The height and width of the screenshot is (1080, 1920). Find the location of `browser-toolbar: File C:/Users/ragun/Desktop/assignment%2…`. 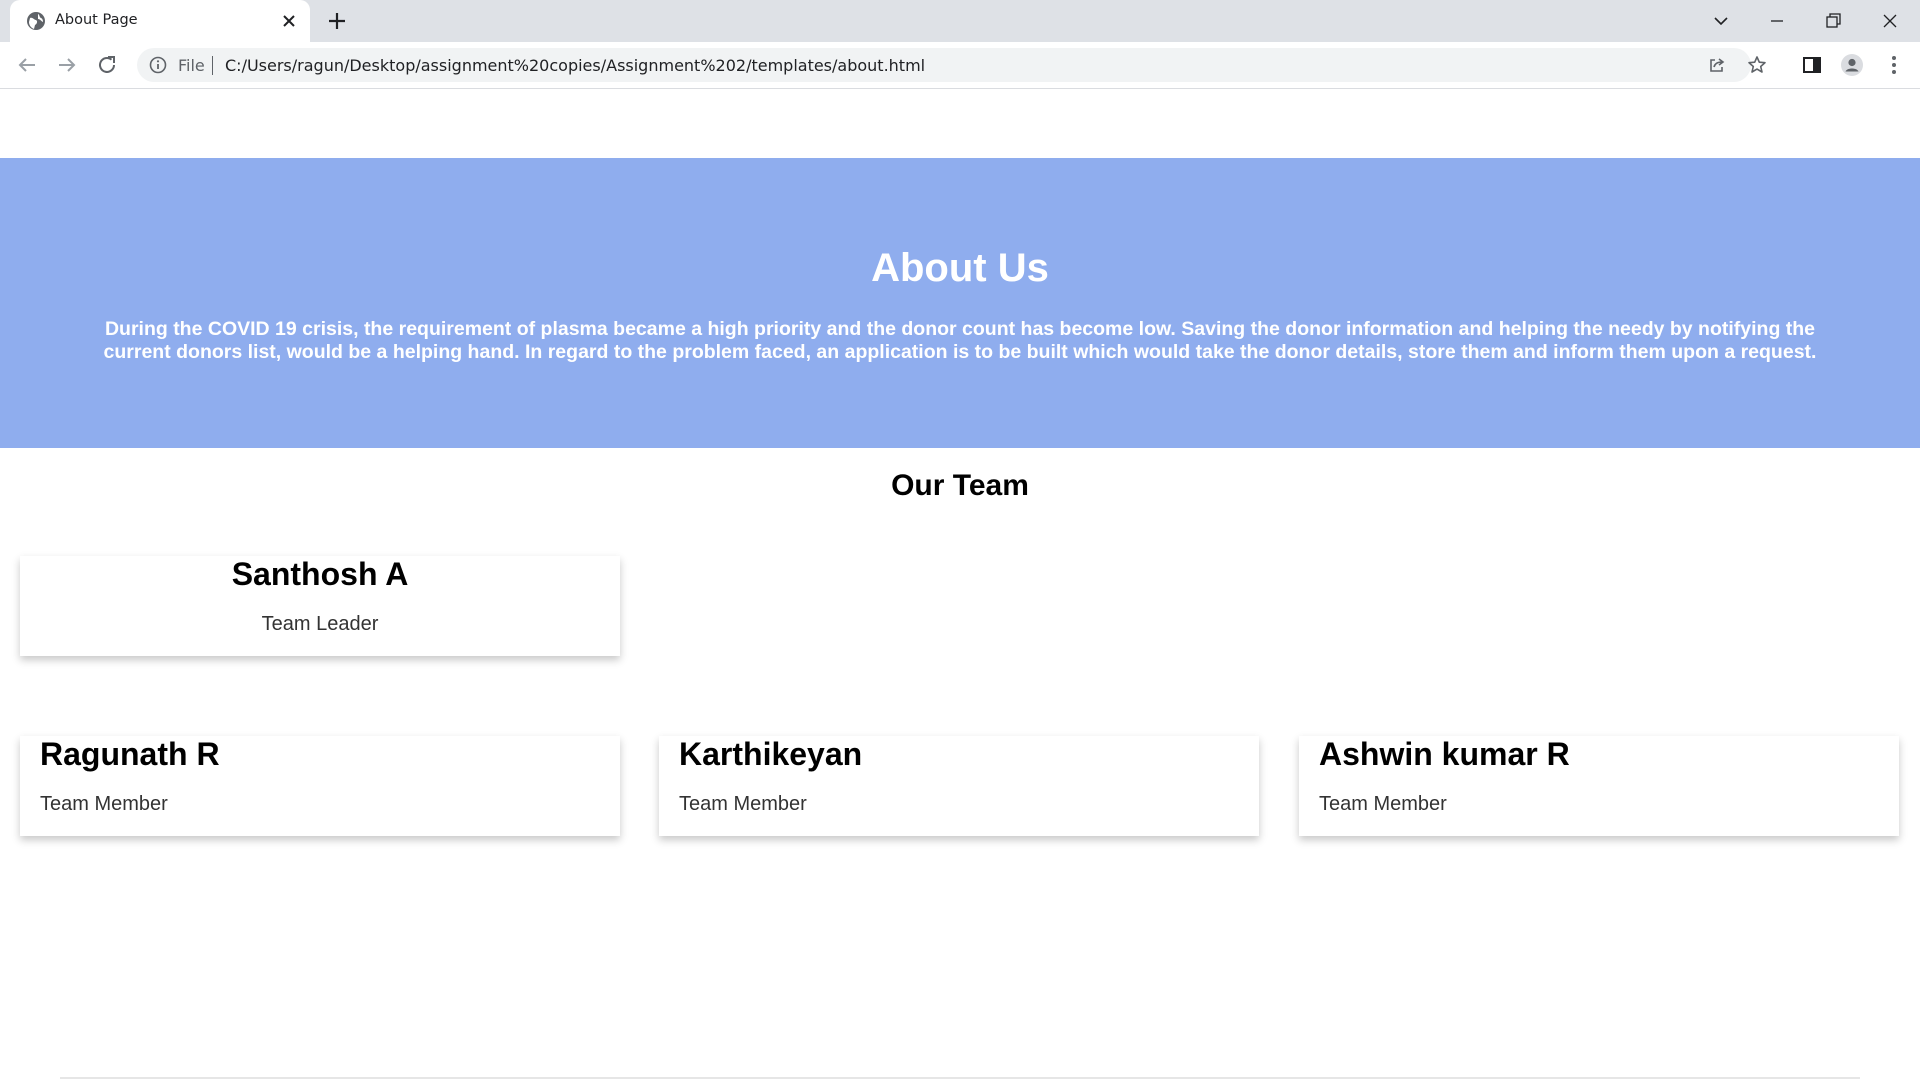

browser-toolbar: File C:/Users/ragun/Desktop/assignment%2… is located at coordinates (960, 65).